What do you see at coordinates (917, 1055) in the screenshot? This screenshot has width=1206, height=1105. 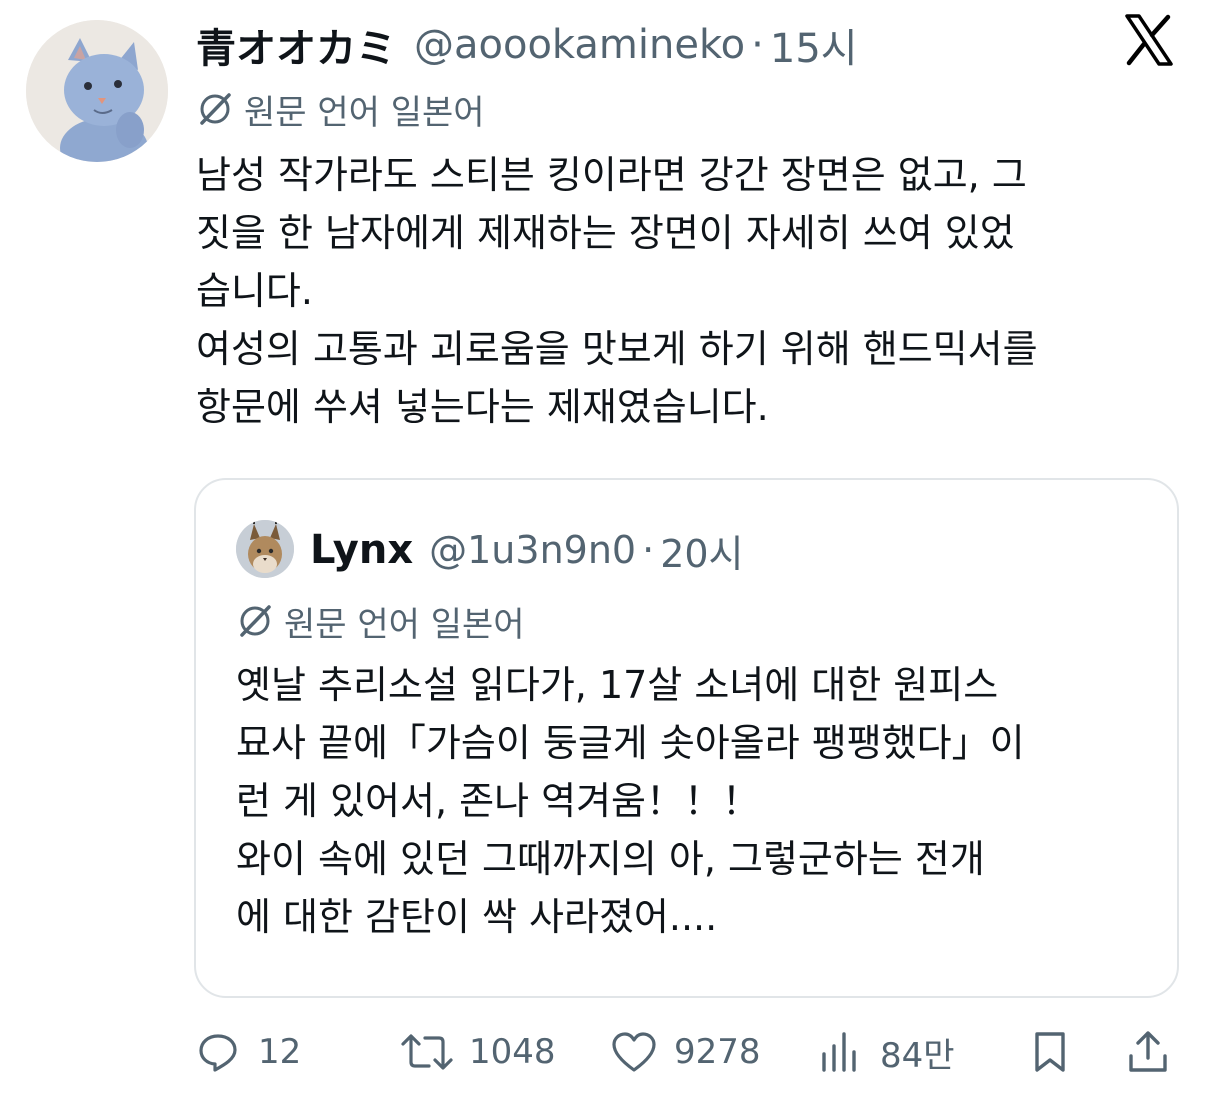 I see `views-count: 84만` at bounding box center [917, 1055].